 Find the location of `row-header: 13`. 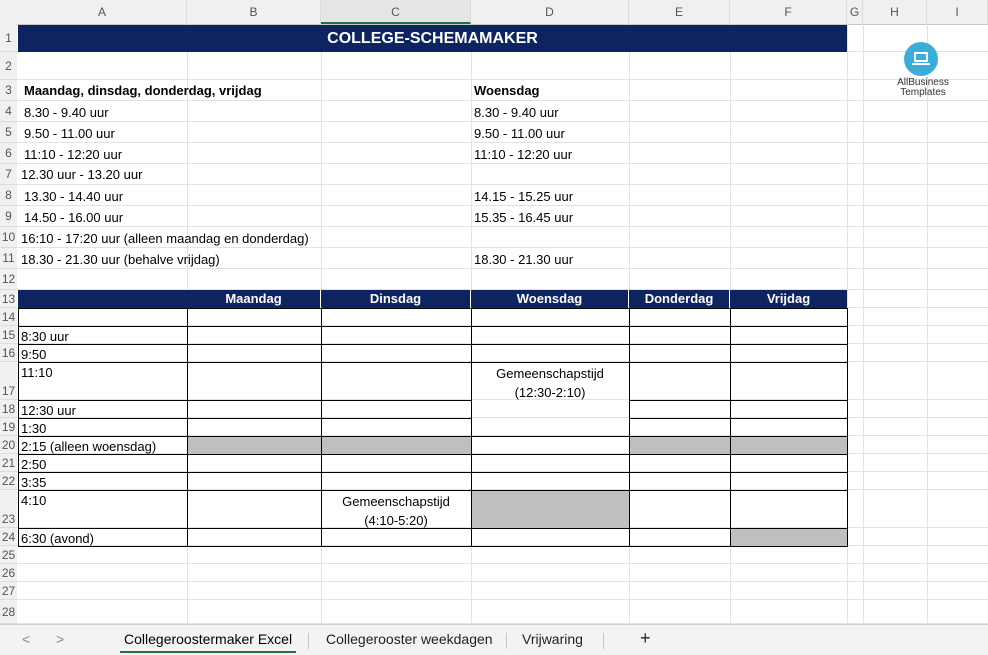

row-header: 13 is located at coordinates (8, 299).